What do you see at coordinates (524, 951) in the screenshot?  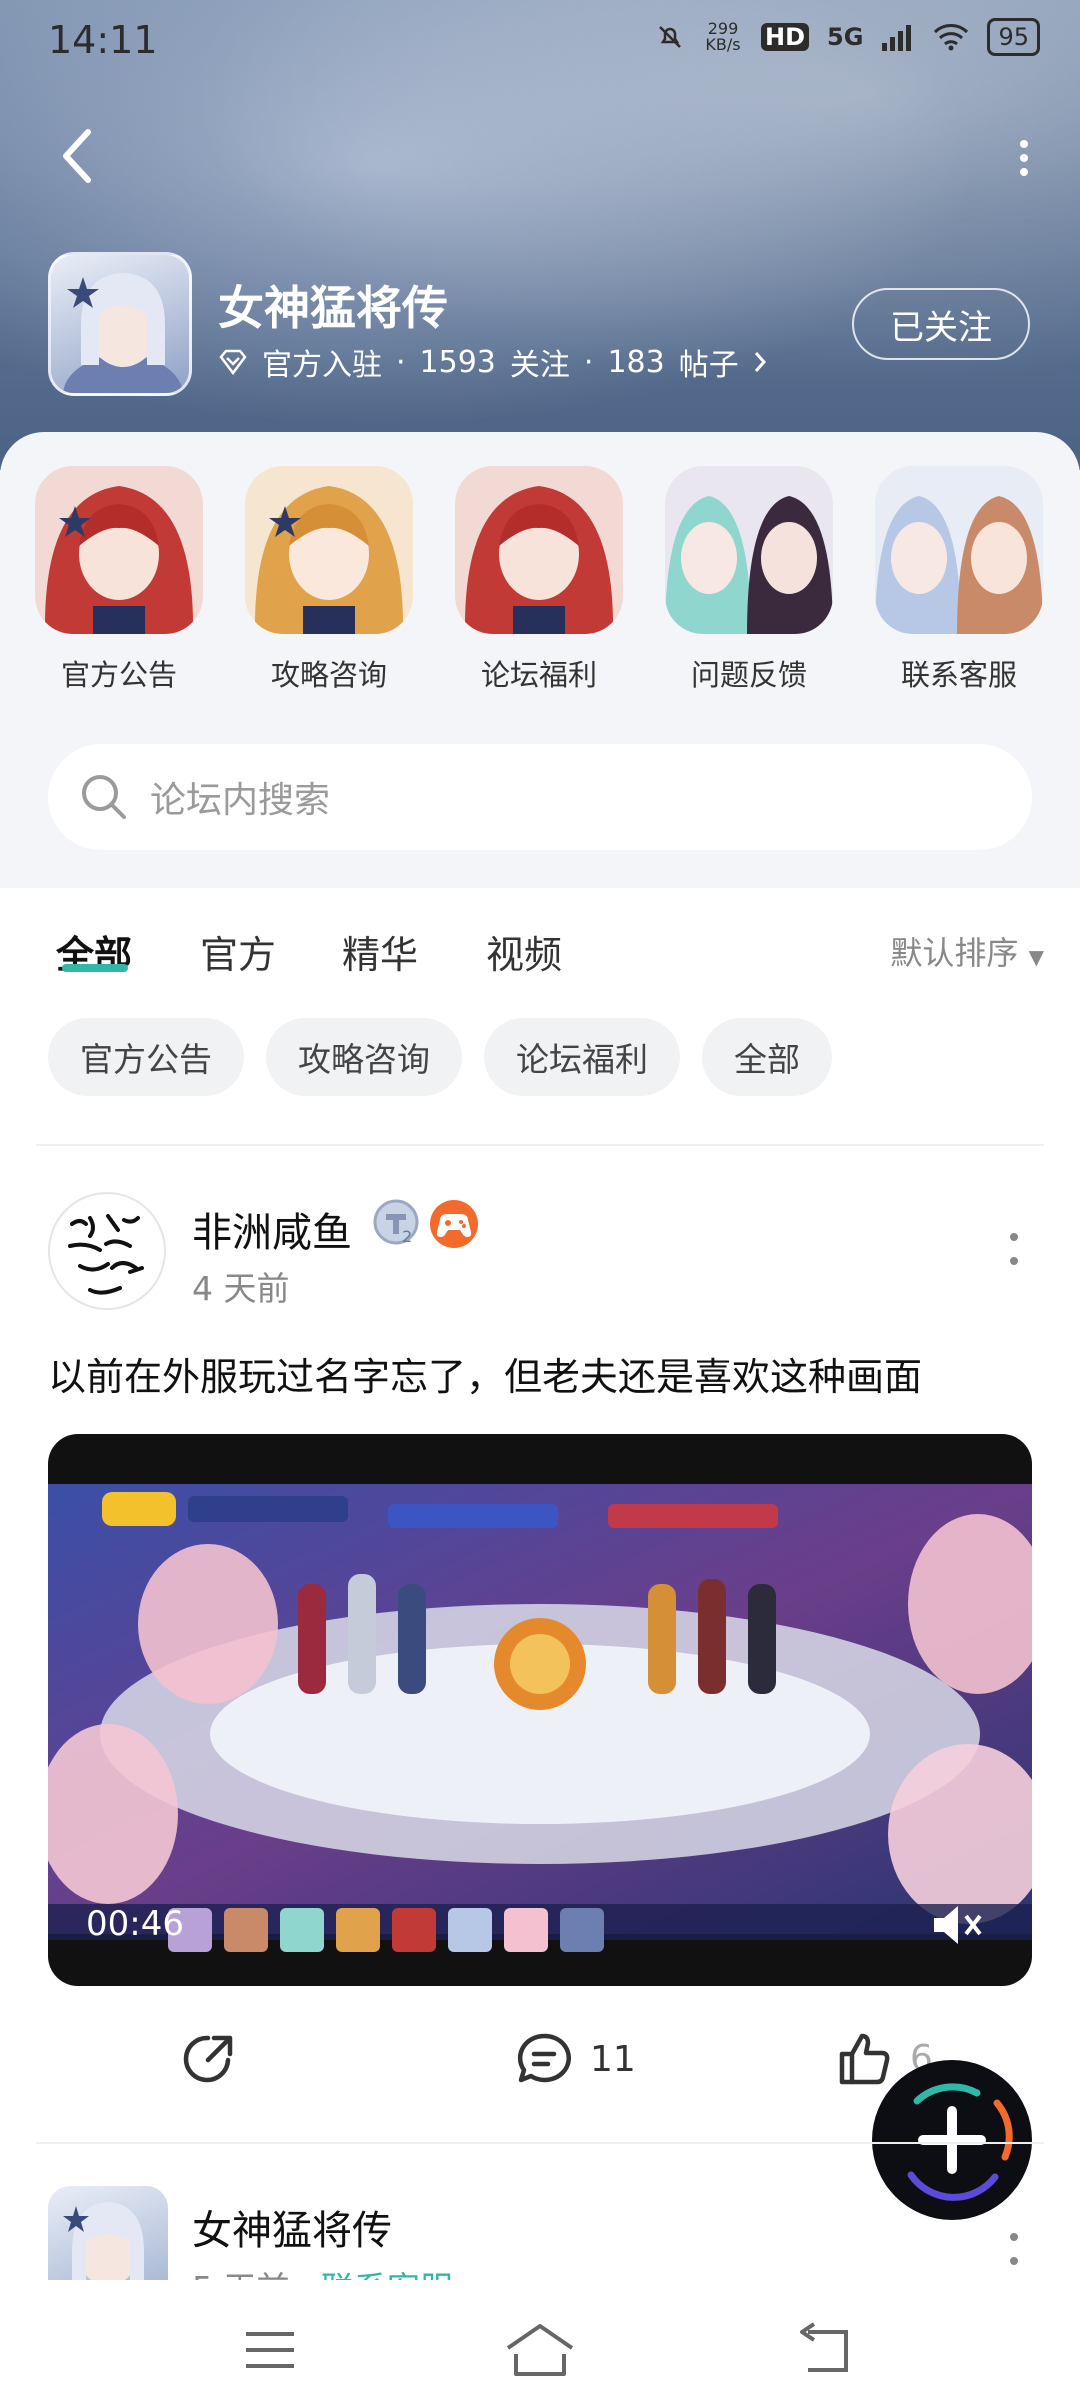 I see `tab-video: 视频` at bounding box center [524, 951].